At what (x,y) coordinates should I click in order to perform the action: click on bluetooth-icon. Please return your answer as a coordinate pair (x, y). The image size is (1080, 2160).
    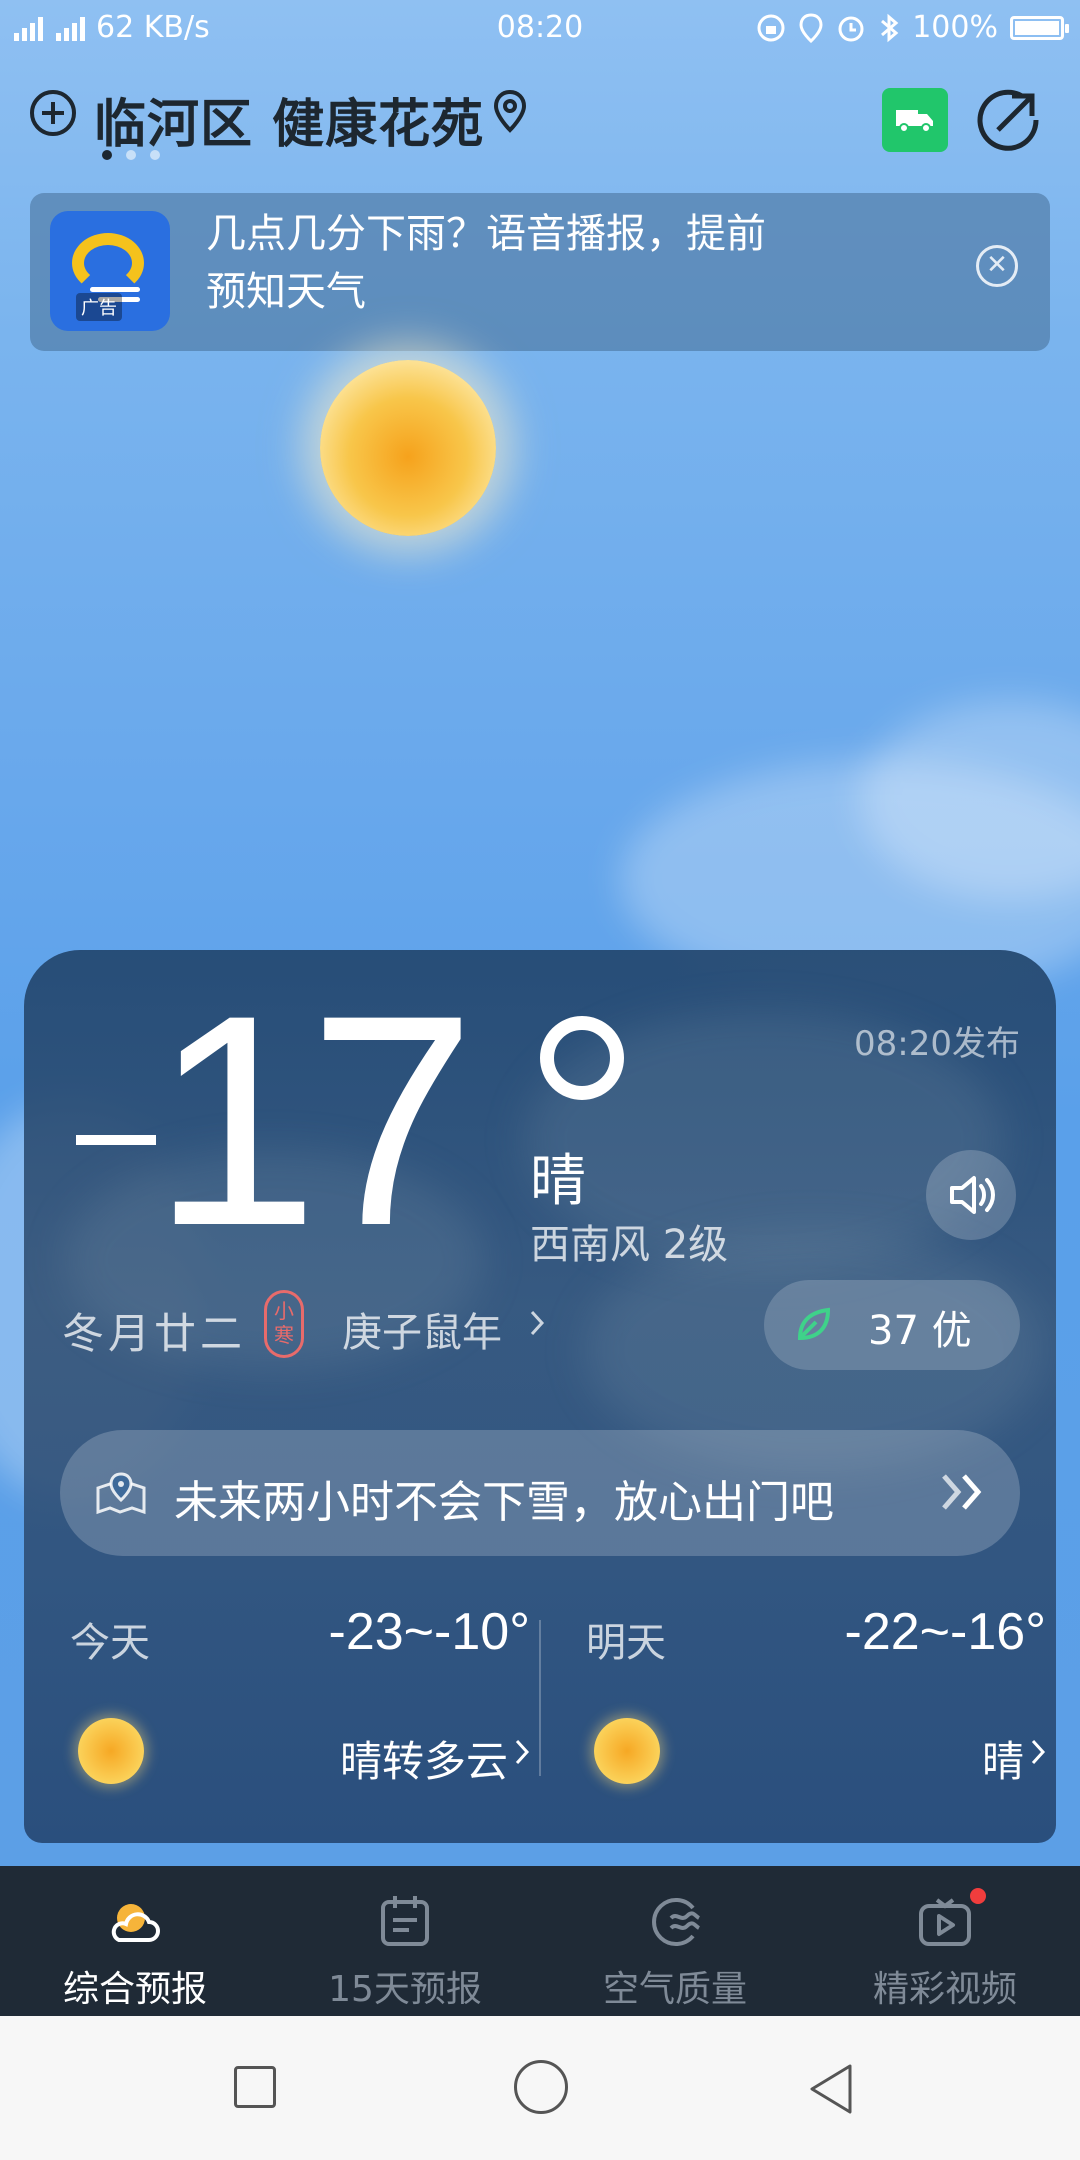
    Looking at the image, I should click on (890, 27).